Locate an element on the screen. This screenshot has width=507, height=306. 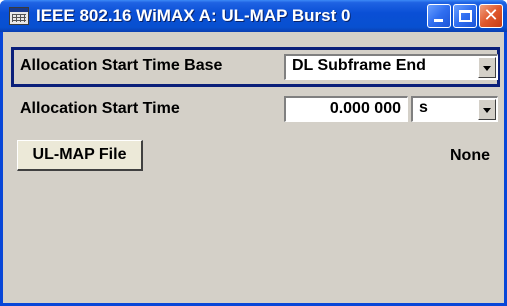
allocation-start-time-base-select: DL Subframe End is located at coordinates (391, 67).